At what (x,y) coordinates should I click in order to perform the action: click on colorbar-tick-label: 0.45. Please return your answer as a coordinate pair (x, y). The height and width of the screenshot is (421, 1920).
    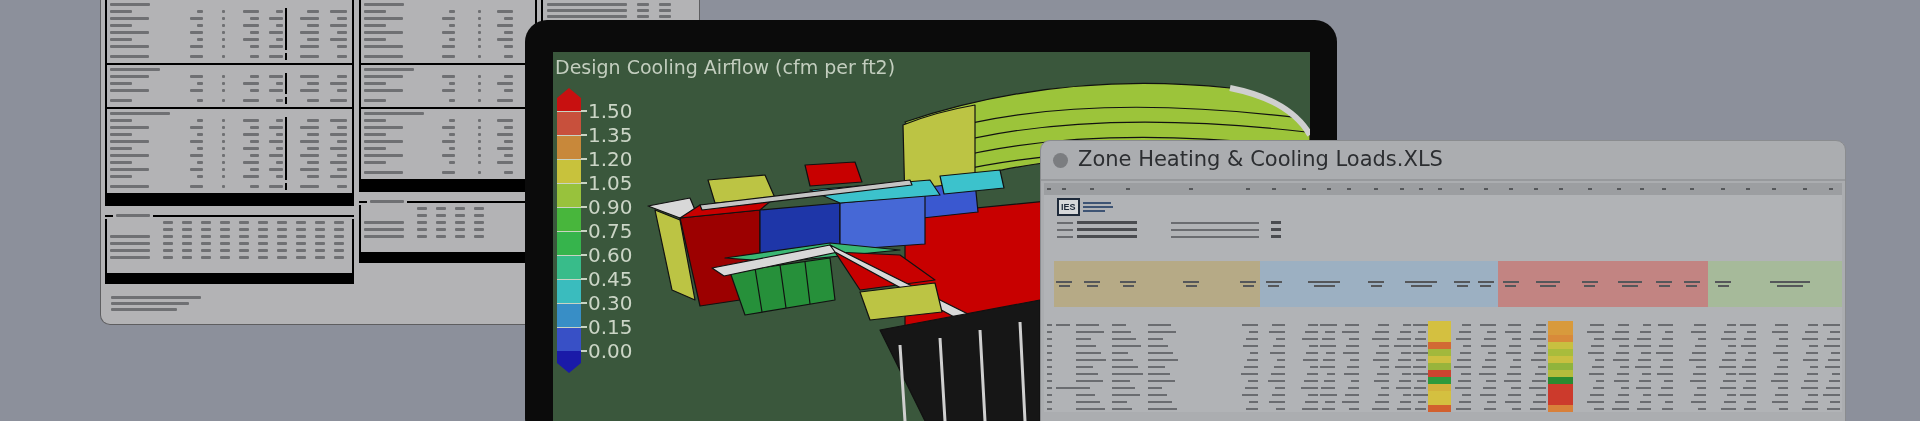
    Looking at the image, I should click on (610, 279).